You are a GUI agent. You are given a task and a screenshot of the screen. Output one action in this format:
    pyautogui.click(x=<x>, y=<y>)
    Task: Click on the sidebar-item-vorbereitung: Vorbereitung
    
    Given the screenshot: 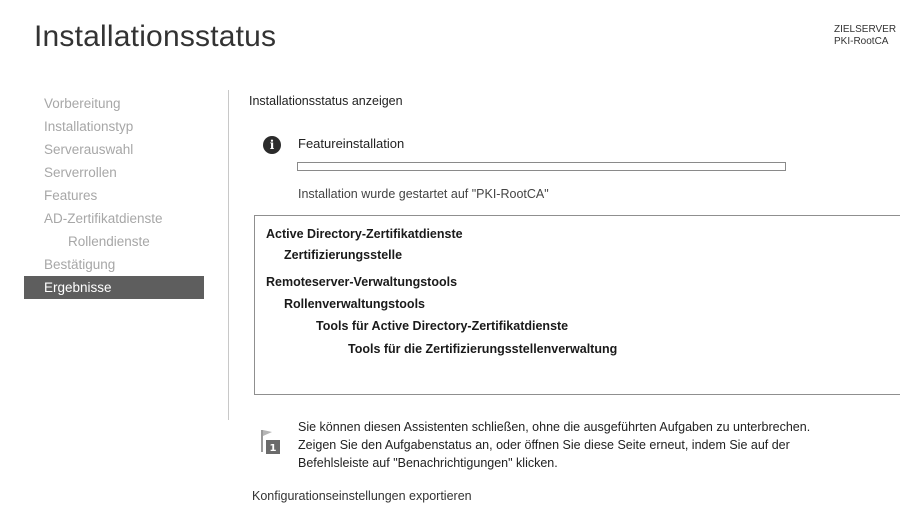 What is the action you would take?
    pyautogui.click(x=124, y=103)
    